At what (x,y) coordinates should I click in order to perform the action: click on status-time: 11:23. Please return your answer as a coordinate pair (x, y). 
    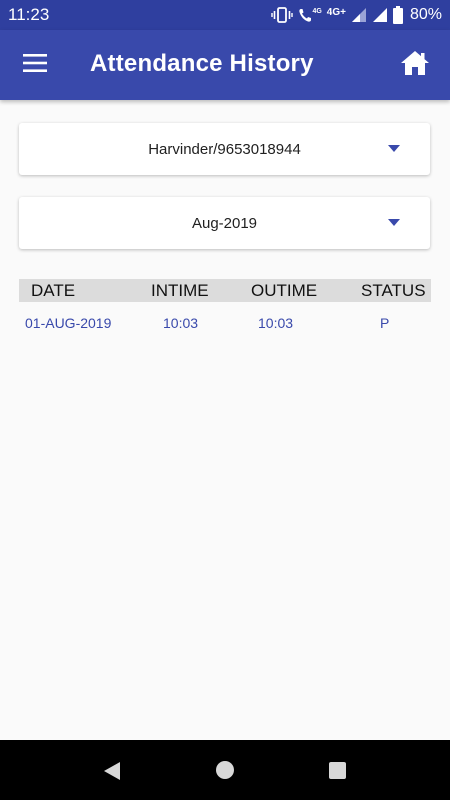
    Looking at the image, I should click on (29, 14).